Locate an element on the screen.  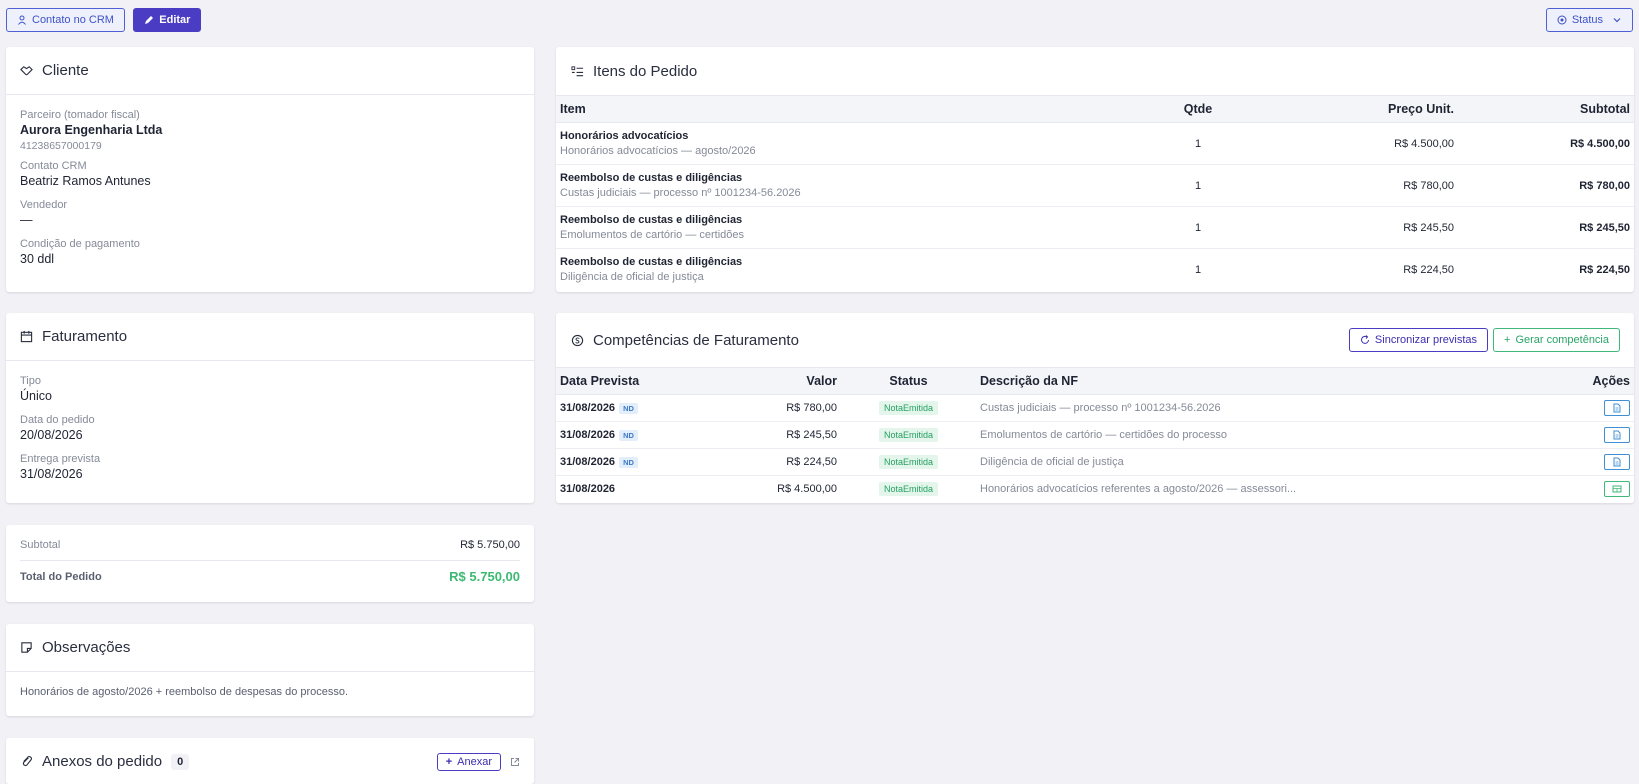
period-value: R$ 780,00 is located at coordinates (773, 408).